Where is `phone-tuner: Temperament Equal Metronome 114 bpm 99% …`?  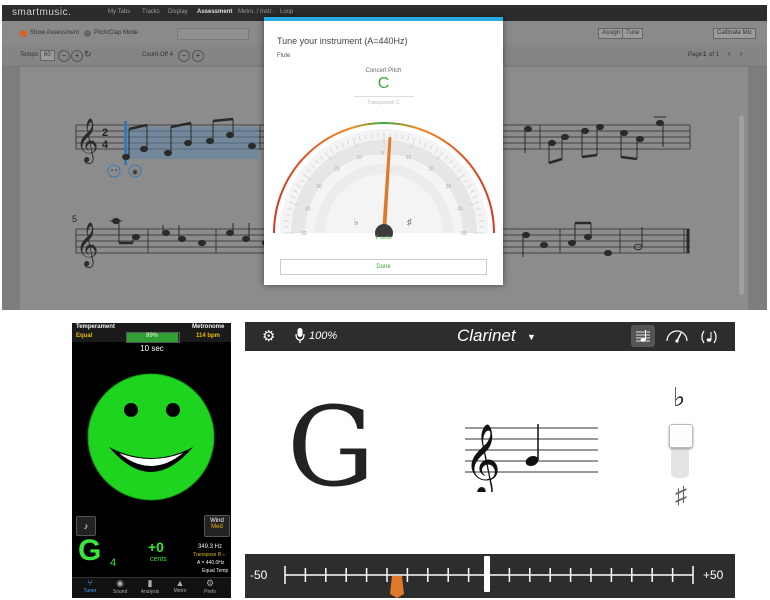 phone-tuner: Temperament Equal Metronome 114 bpm 99% … is located at coordinates (151, 460).